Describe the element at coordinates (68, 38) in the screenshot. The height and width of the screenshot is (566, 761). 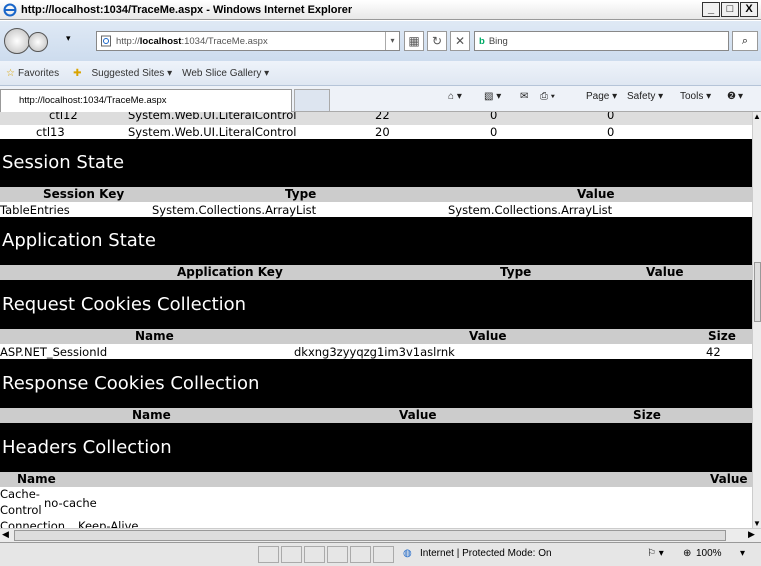
I see `recent-pages-dropdown-icon: ▾` at that location.